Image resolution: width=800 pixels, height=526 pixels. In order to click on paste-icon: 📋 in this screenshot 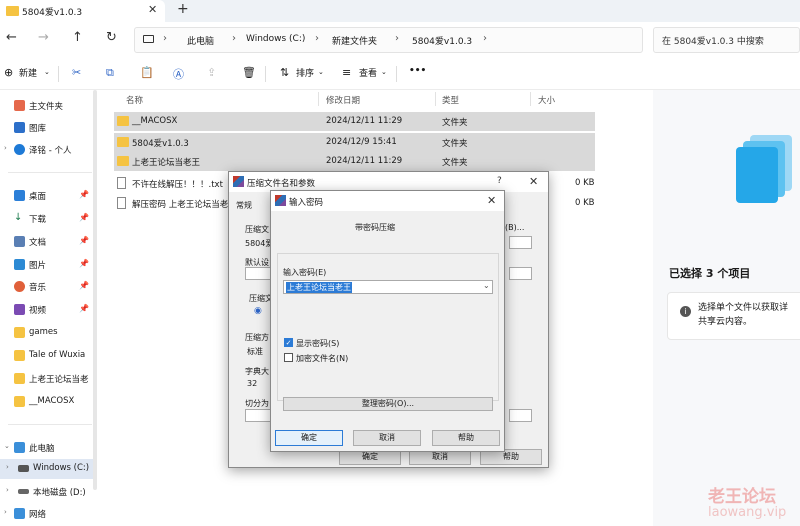, I will do `click(147, 72)`.